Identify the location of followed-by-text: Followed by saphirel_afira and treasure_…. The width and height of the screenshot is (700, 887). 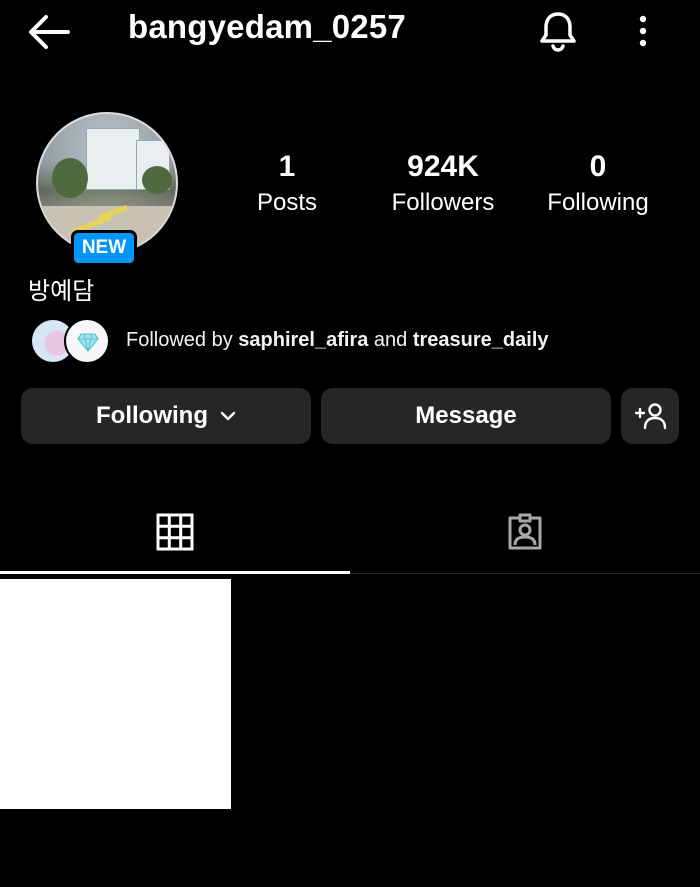
(337, 340).